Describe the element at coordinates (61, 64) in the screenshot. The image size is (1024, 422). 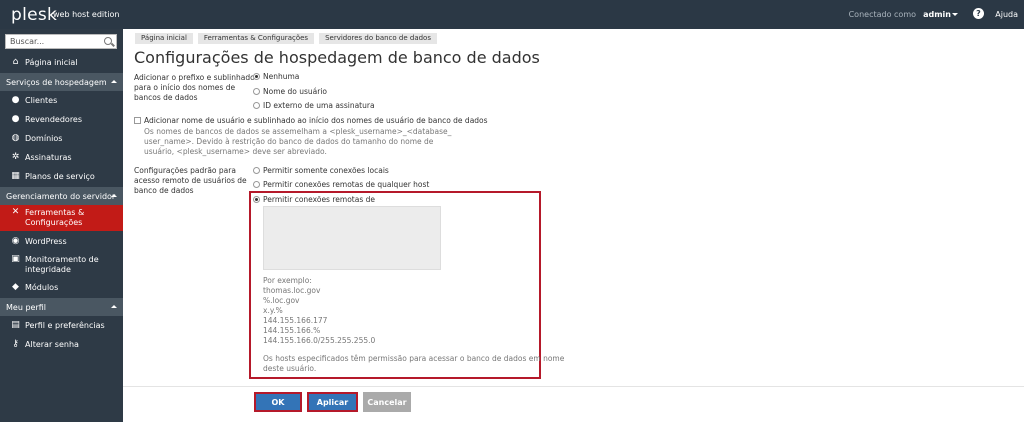
I see `sidebar-item-home: ⌂ Página inicial` at that location.